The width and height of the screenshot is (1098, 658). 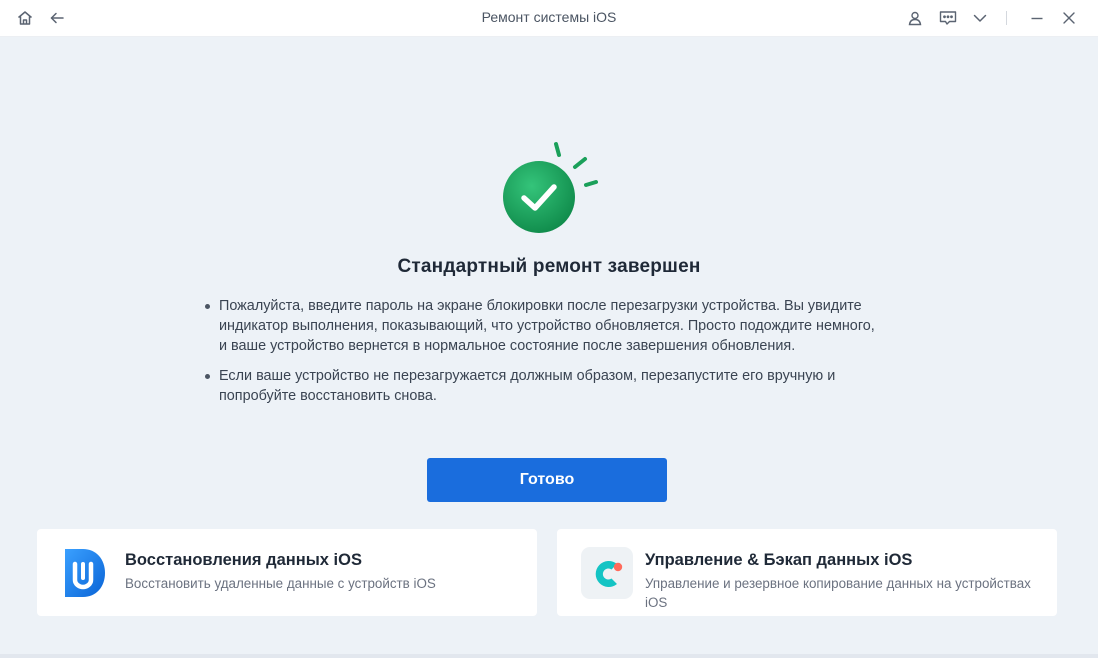 What do you see at coordinates (779, 560) in the screenshot?
I see `card-title: Управление & Бэкап данных iOS` at bounding box center [779, 560].